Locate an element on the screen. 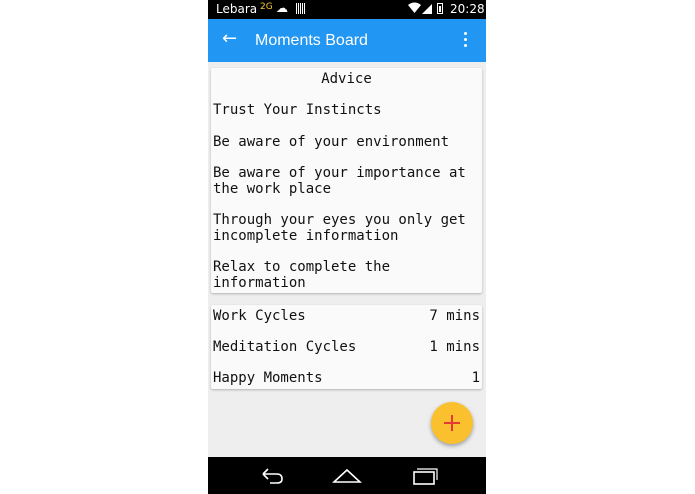 This screenshot has width=695, height=494. stat-value: 1 is located at coordinates (475, 378).